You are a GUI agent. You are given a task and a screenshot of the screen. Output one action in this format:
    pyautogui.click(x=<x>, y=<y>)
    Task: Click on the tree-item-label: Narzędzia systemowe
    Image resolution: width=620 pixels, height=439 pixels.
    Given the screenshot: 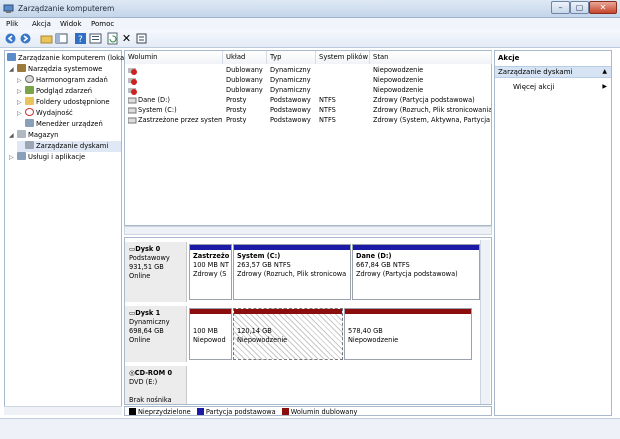 What is the action you would take?
    pyautogui.click(x=65, y=69)
    